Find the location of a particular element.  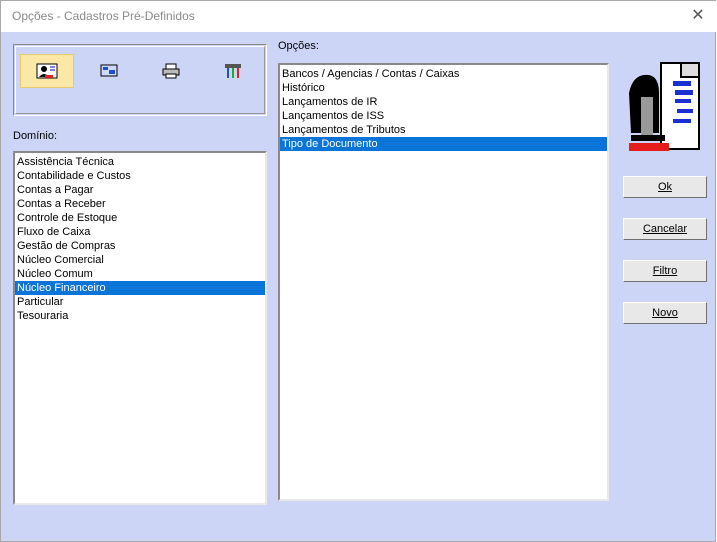

toolbar-panel is located at coordinates (140, 80).